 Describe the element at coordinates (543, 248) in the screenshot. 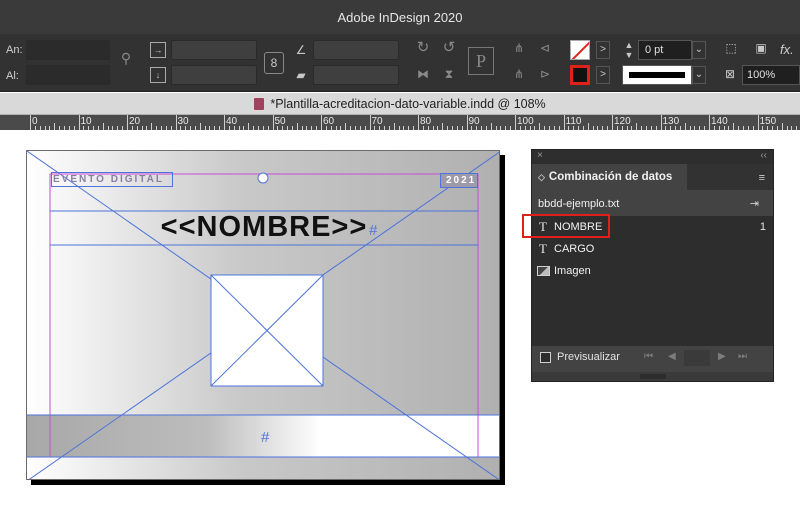

I see `text-field-icon: T` at that location.